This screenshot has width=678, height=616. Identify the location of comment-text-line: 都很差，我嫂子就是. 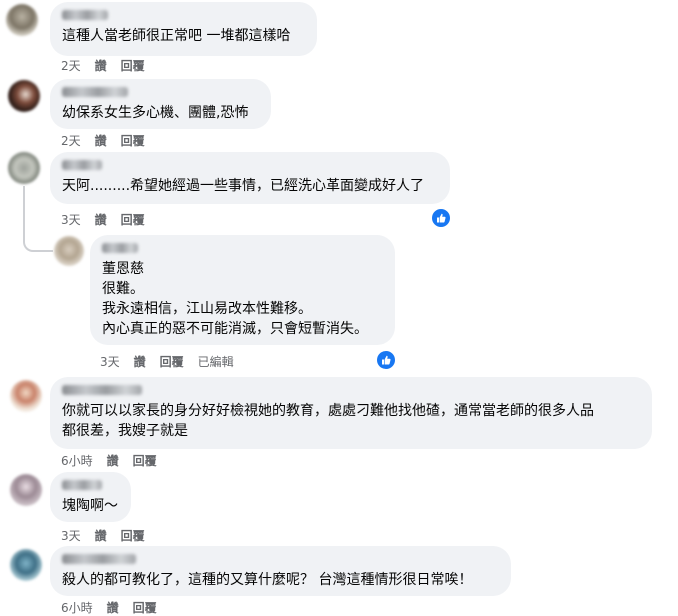
(125, 431).